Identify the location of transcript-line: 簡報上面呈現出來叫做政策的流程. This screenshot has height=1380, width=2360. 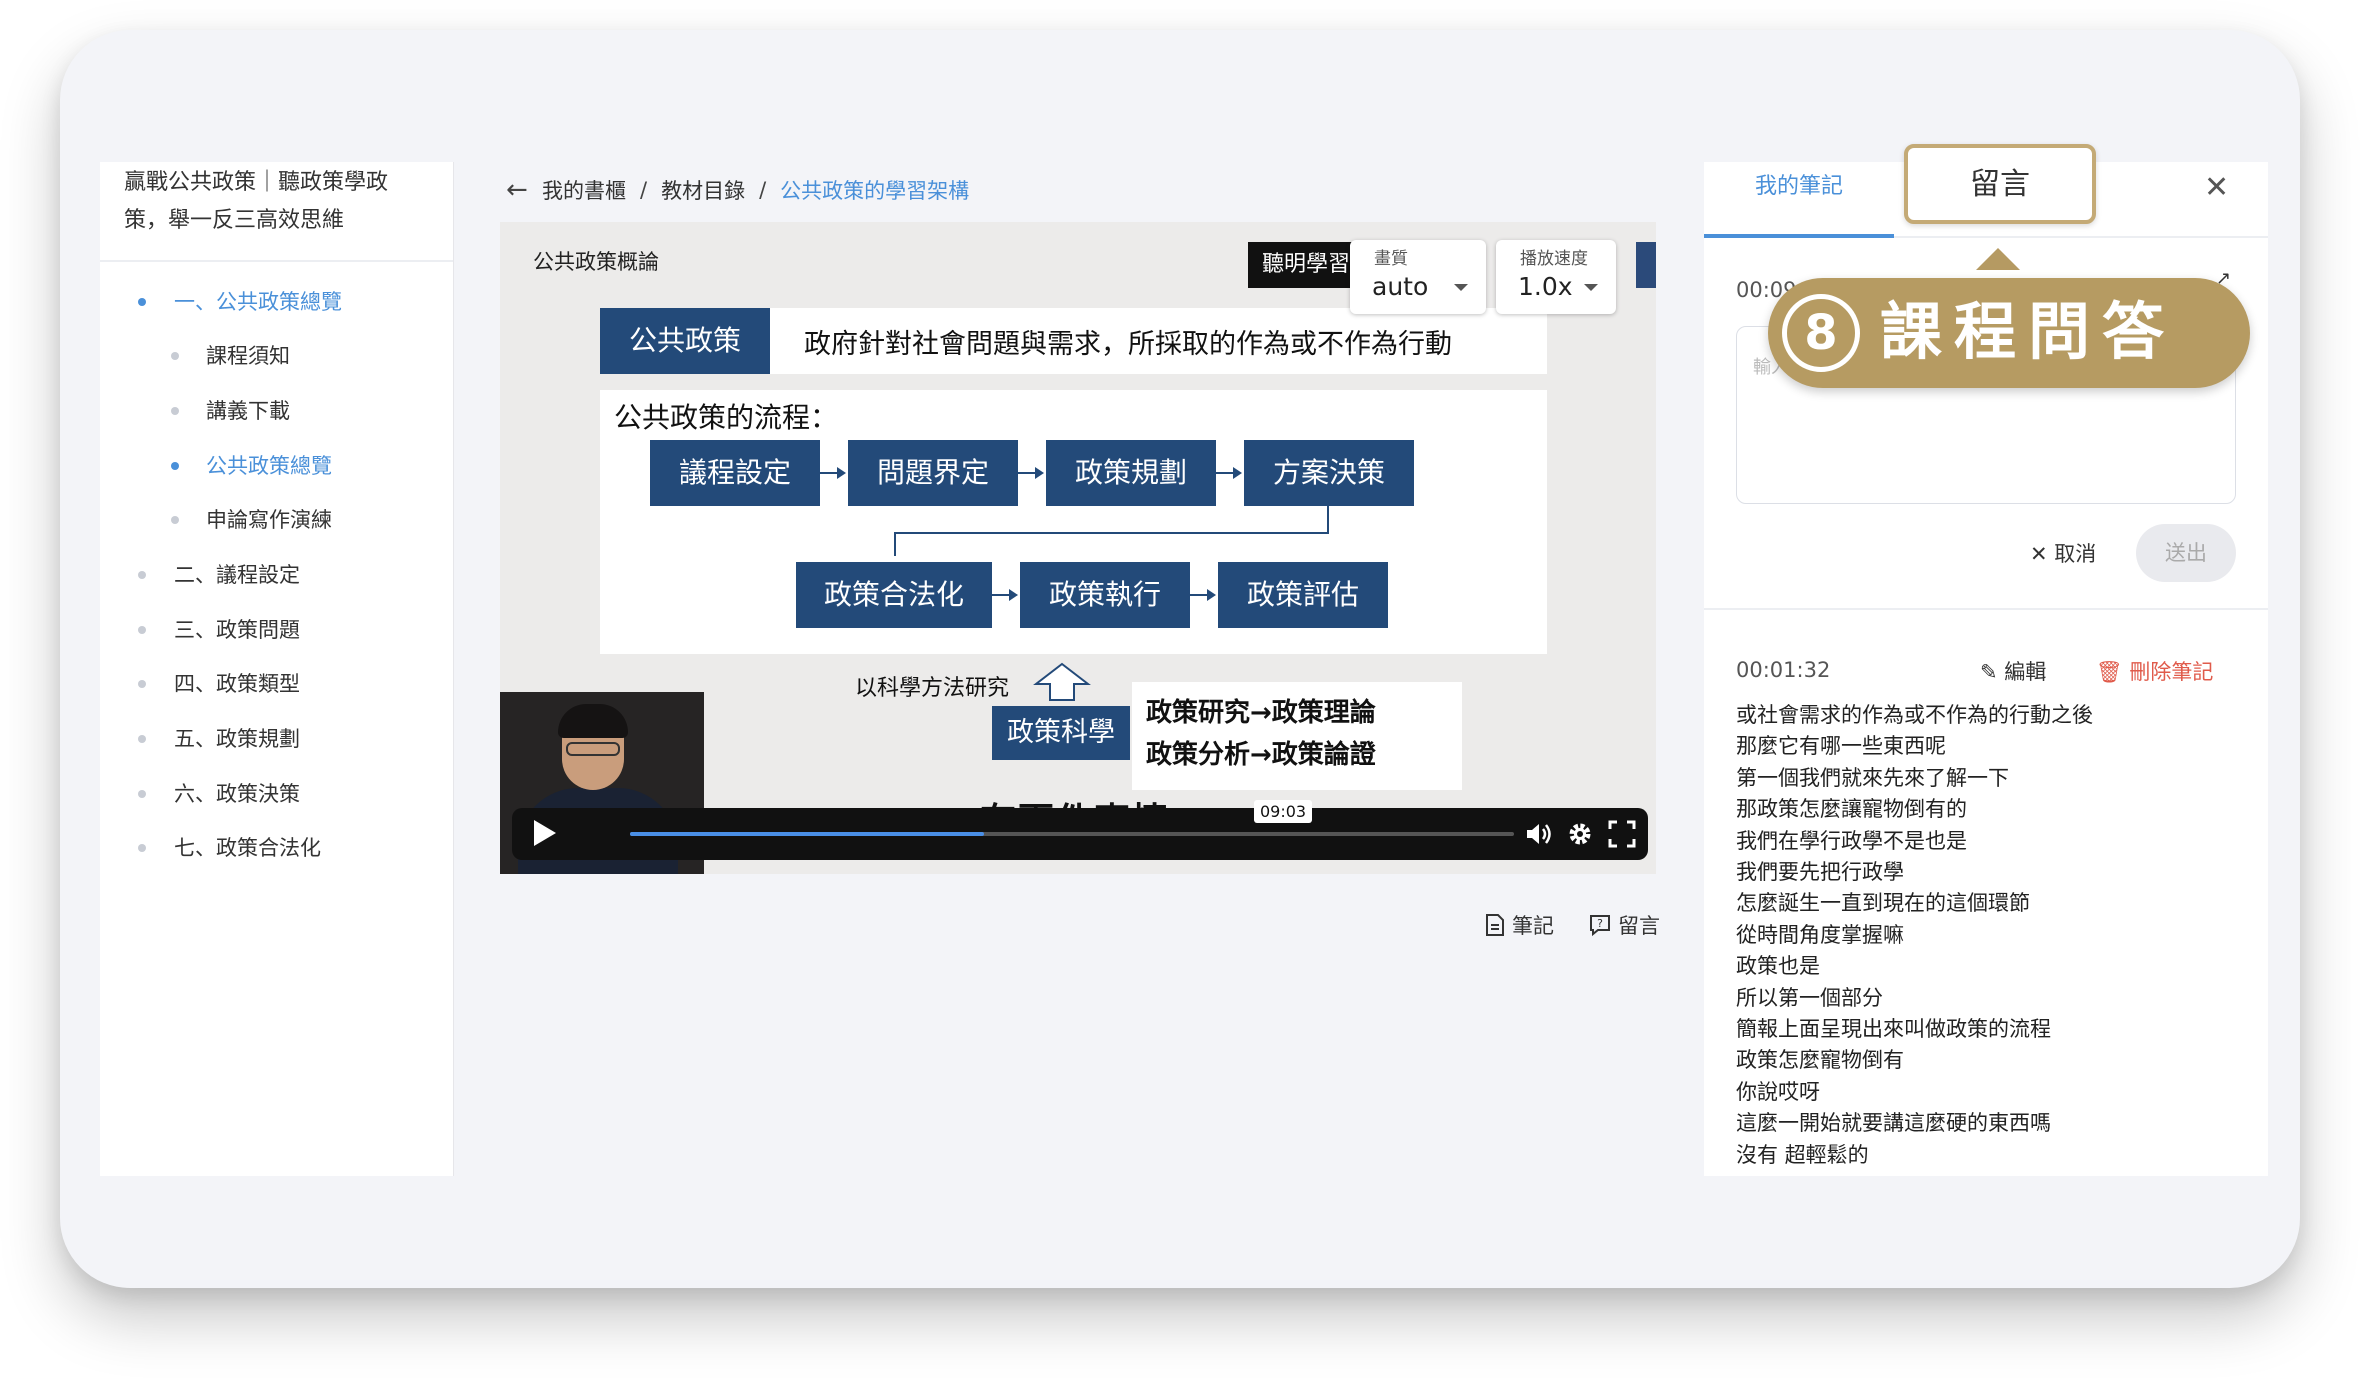
(1893, 1029).